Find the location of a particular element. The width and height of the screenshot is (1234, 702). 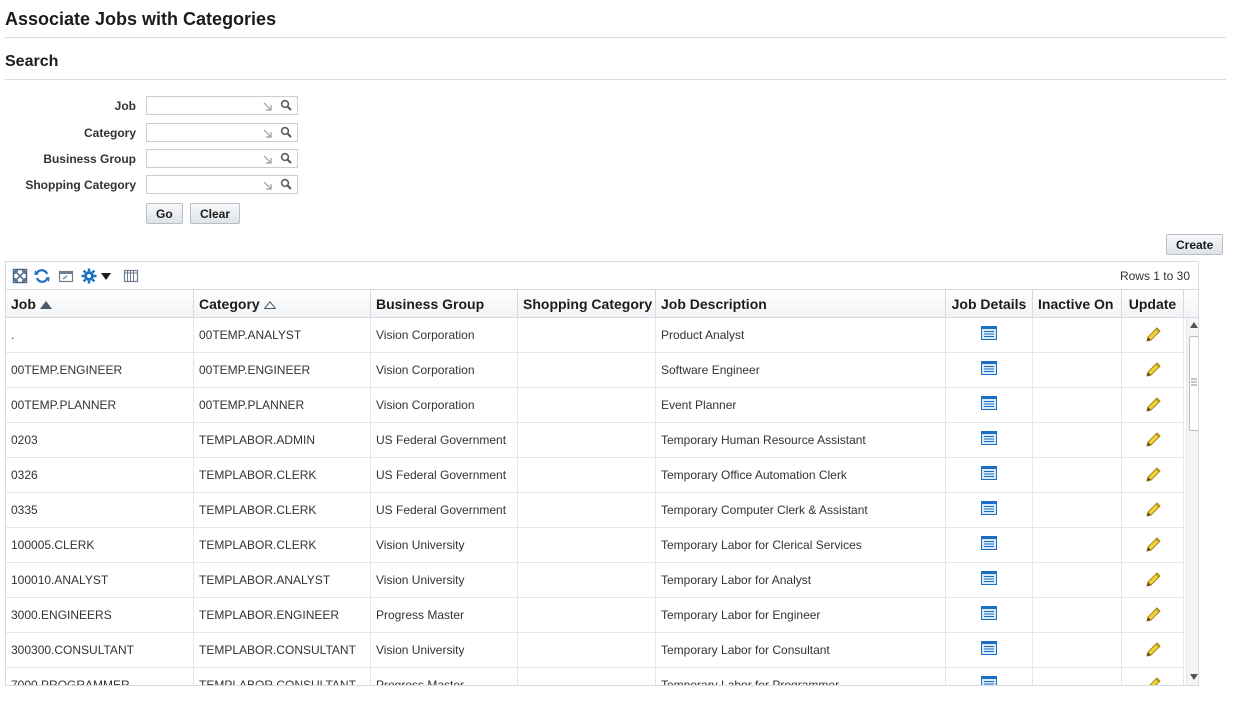

shopping-category-label: Shopping Category is located at coordinates (80, 185).